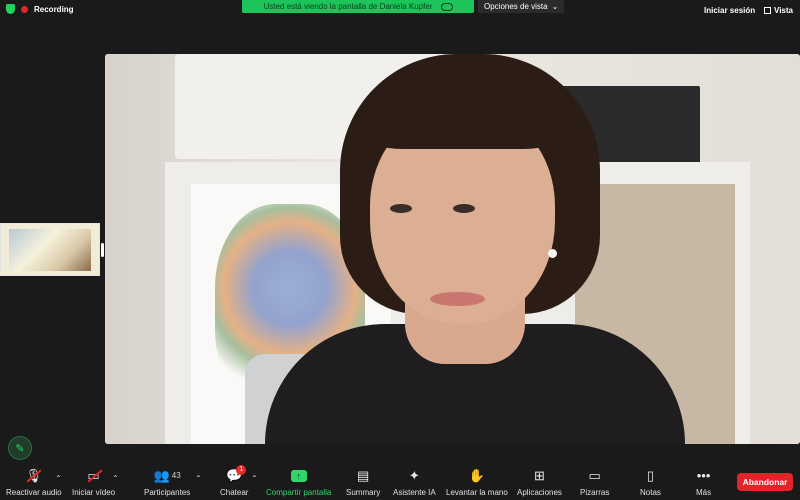 This screenshot has width=800, height=500. What do you see at coordinates (161, 475) in the screenshot?
I see `participants-icon: 👥` at bounding box center [161, 475].